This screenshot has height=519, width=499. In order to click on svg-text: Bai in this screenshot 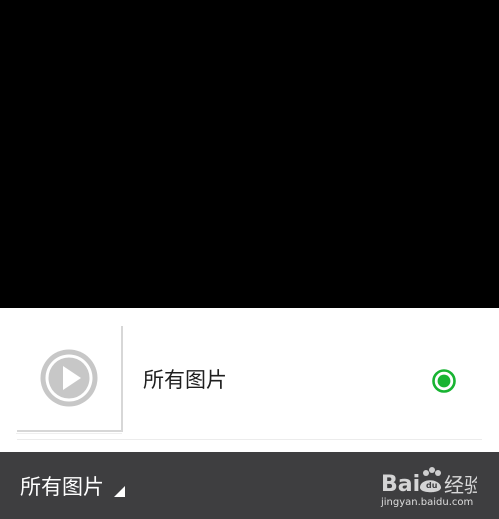, I will do `click(400, 484)`.